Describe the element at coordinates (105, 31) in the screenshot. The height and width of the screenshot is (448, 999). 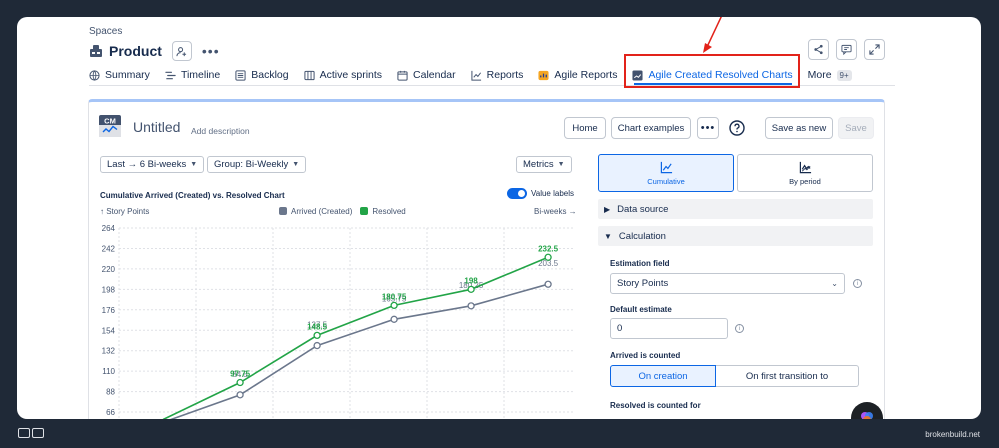
I see `breadcrumb: Spaces` at that location.